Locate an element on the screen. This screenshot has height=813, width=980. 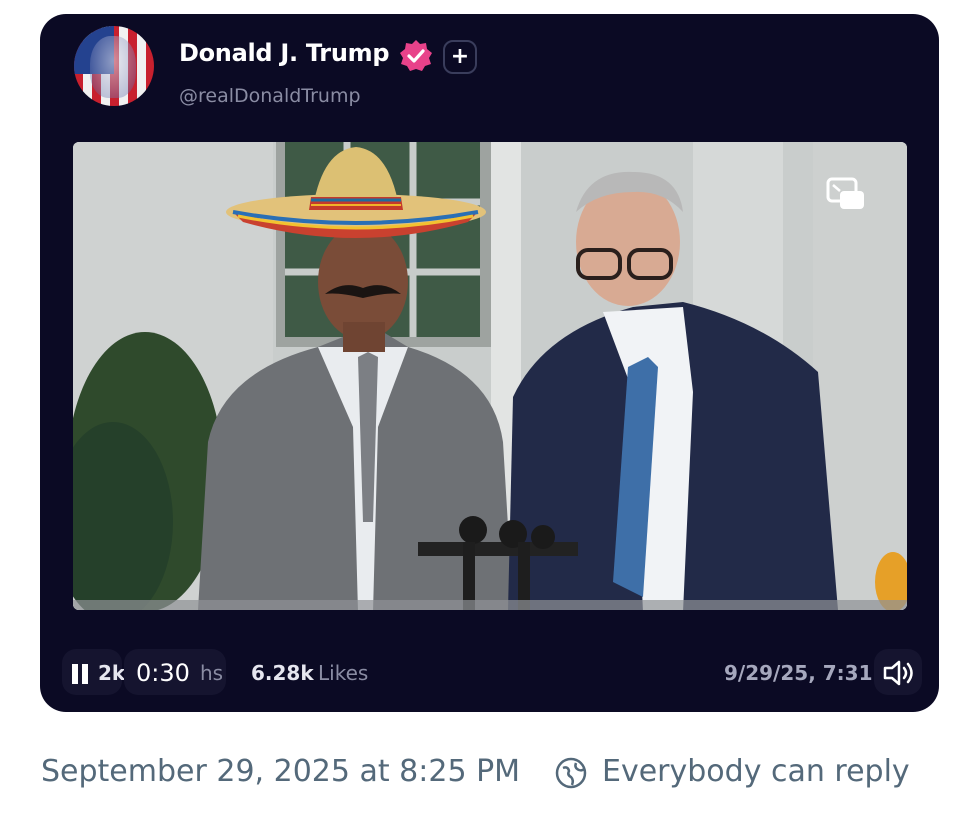
avatar is located at coordinates (114, 66).